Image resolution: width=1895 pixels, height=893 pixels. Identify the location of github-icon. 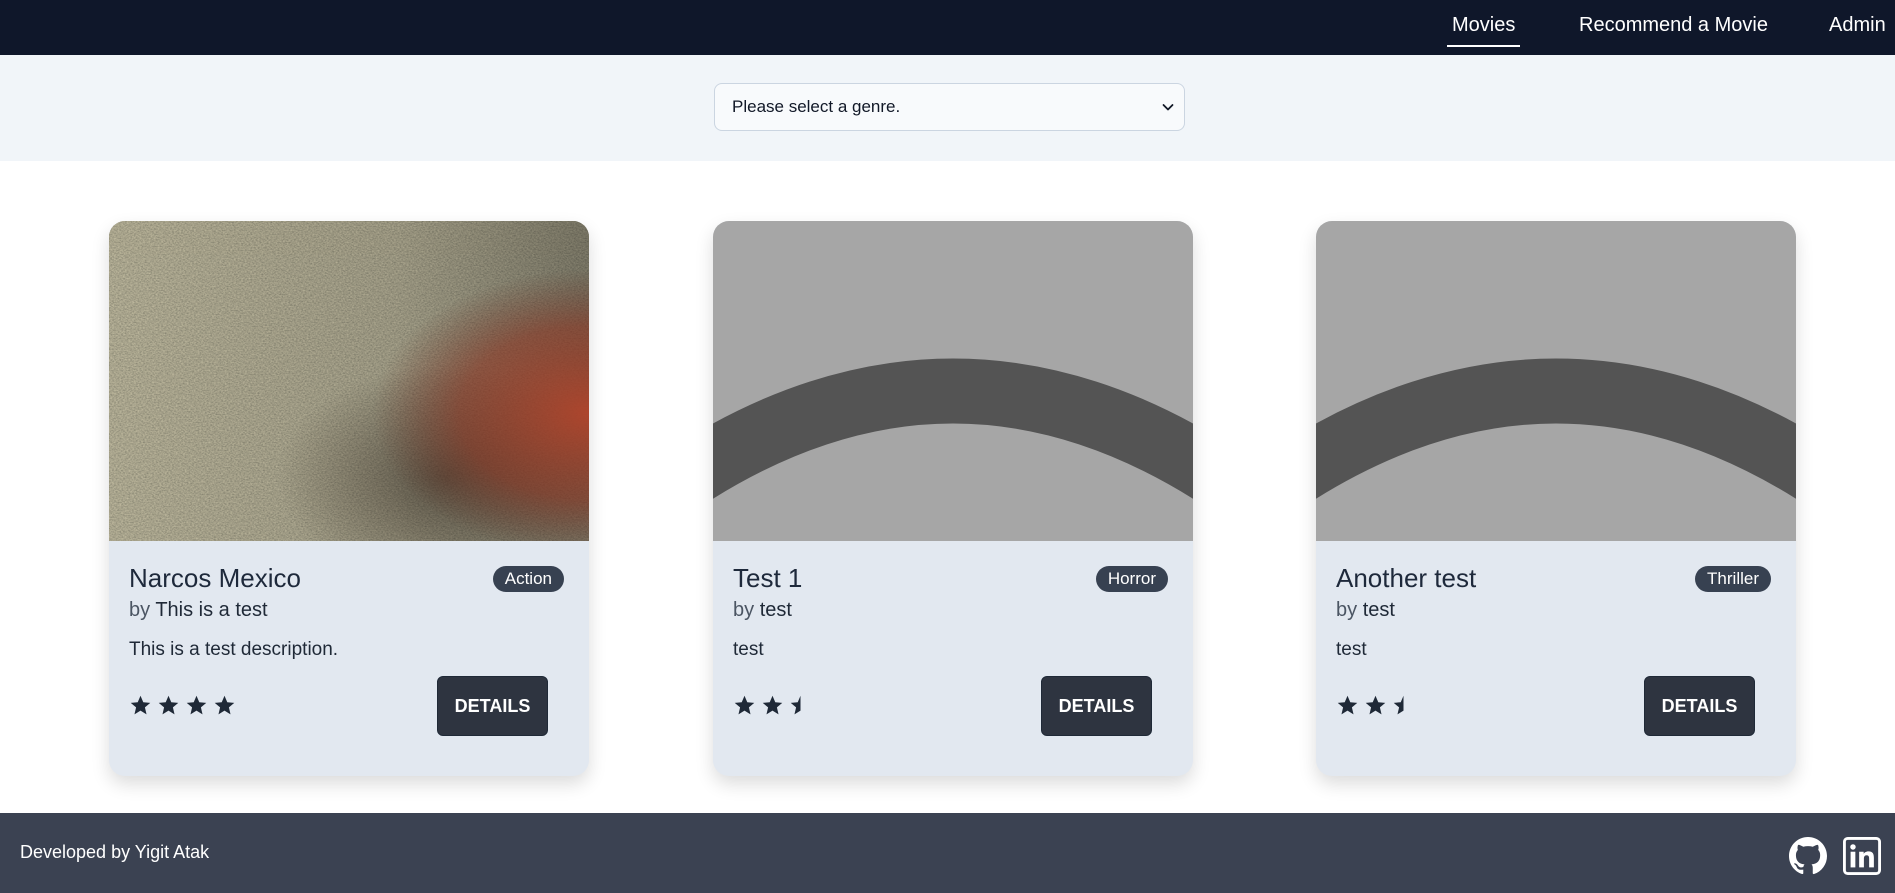
(1808, 856).